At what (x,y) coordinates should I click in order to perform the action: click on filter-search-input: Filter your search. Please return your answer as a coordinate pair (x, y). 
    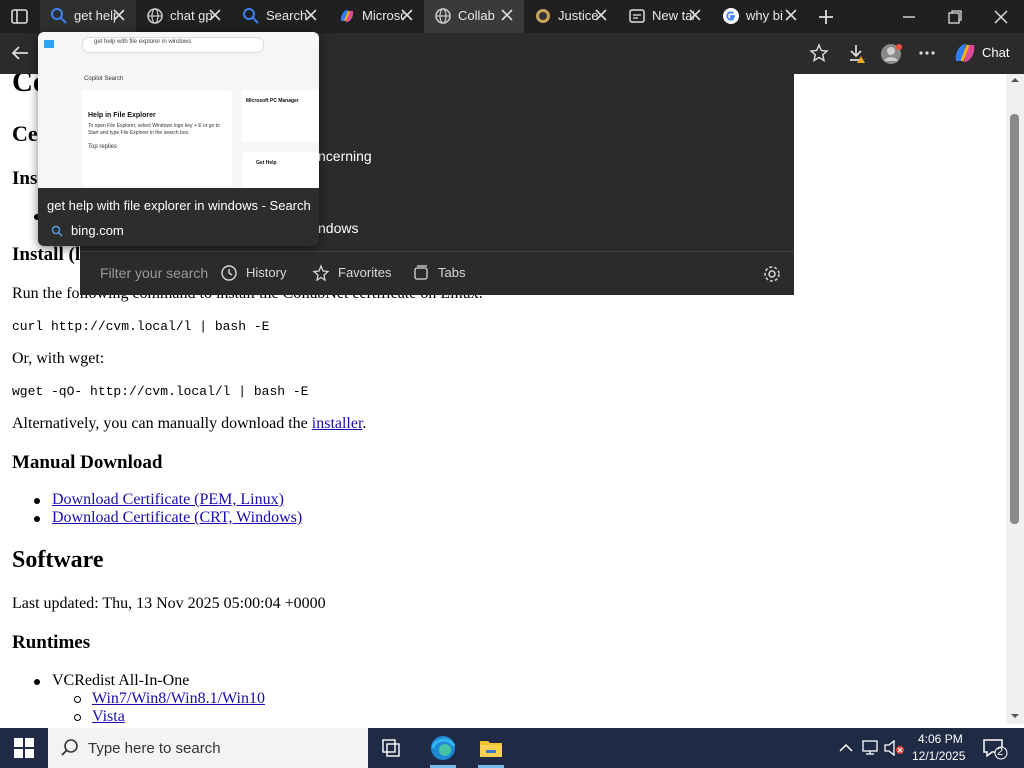
    Looking at the image, I should click on (154, 273).